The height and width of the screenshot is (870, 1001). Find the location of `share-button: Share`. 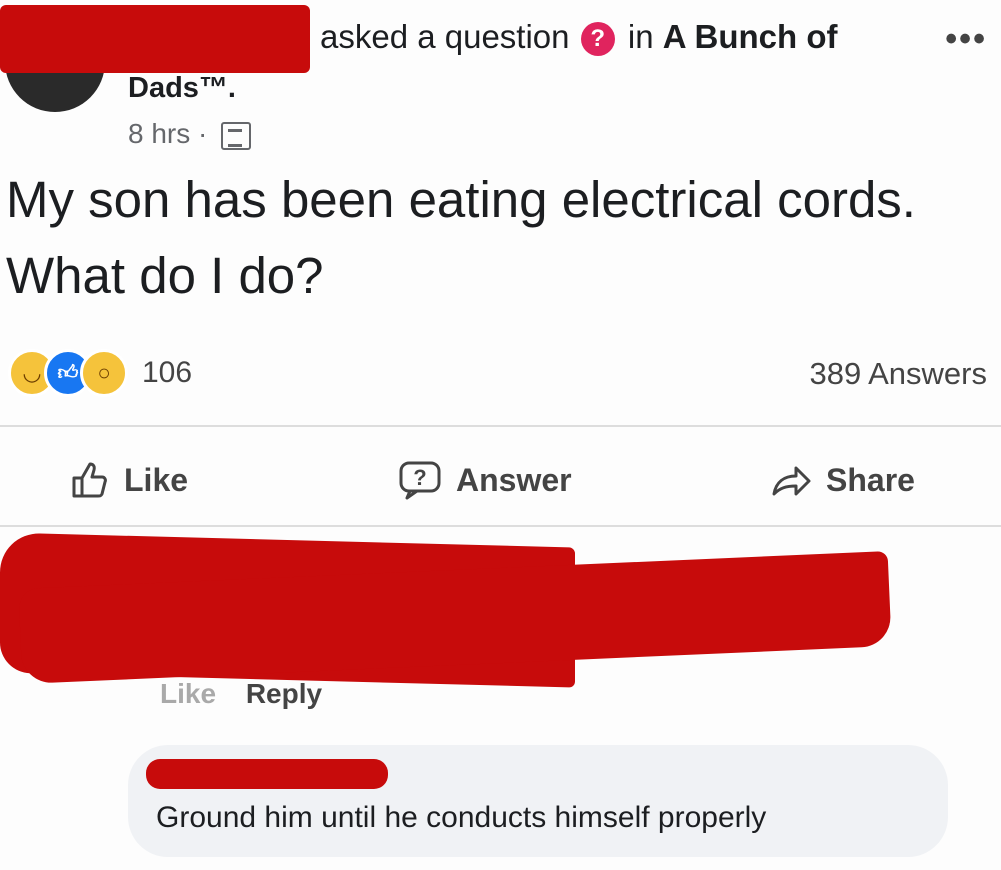

share-button: Share is located at coordinates (842, 480).